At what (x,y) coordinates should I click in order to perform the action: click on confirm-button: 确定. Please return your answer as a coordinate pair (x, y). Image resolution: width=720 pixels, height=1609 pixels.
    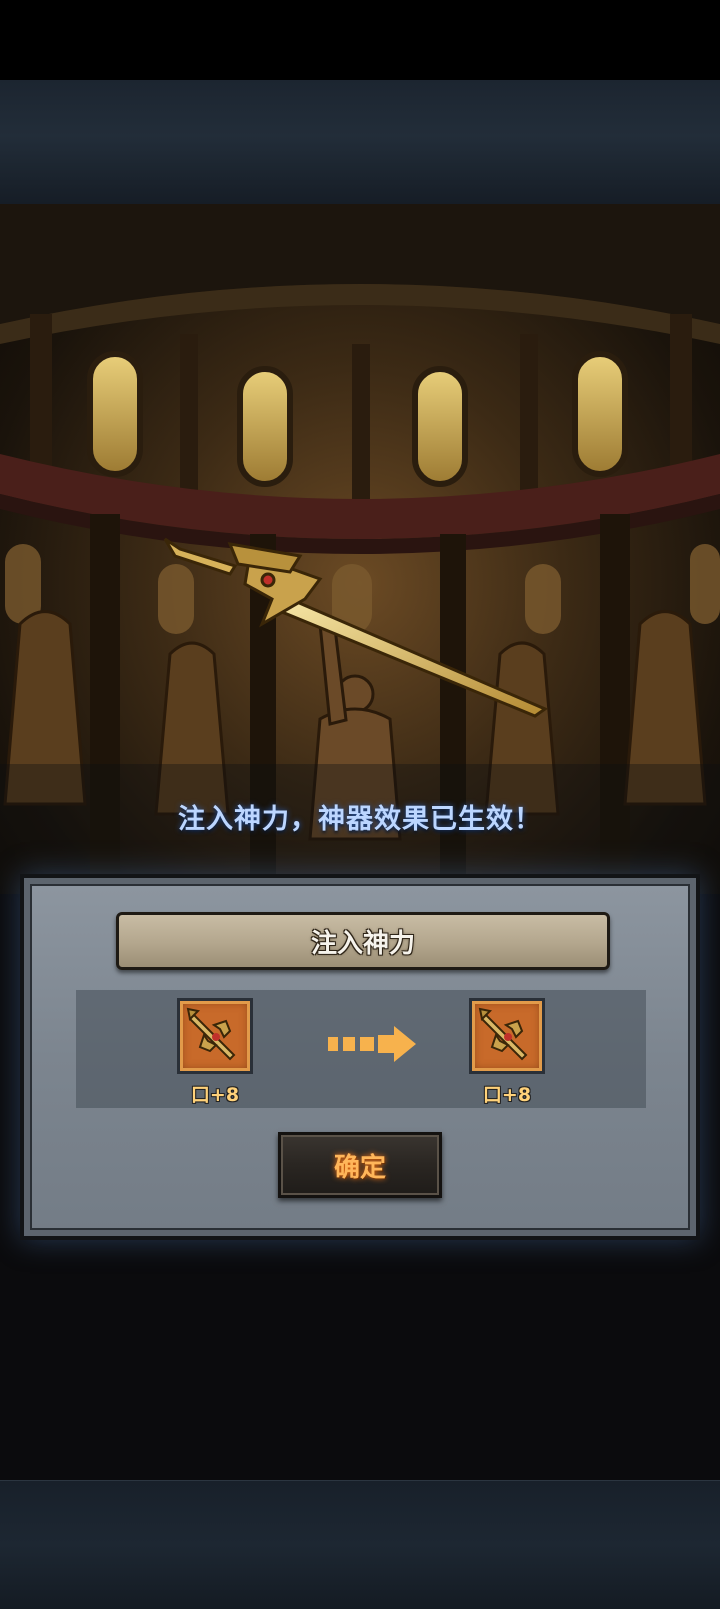
    Looking at the image, I should click on (360, 1165).